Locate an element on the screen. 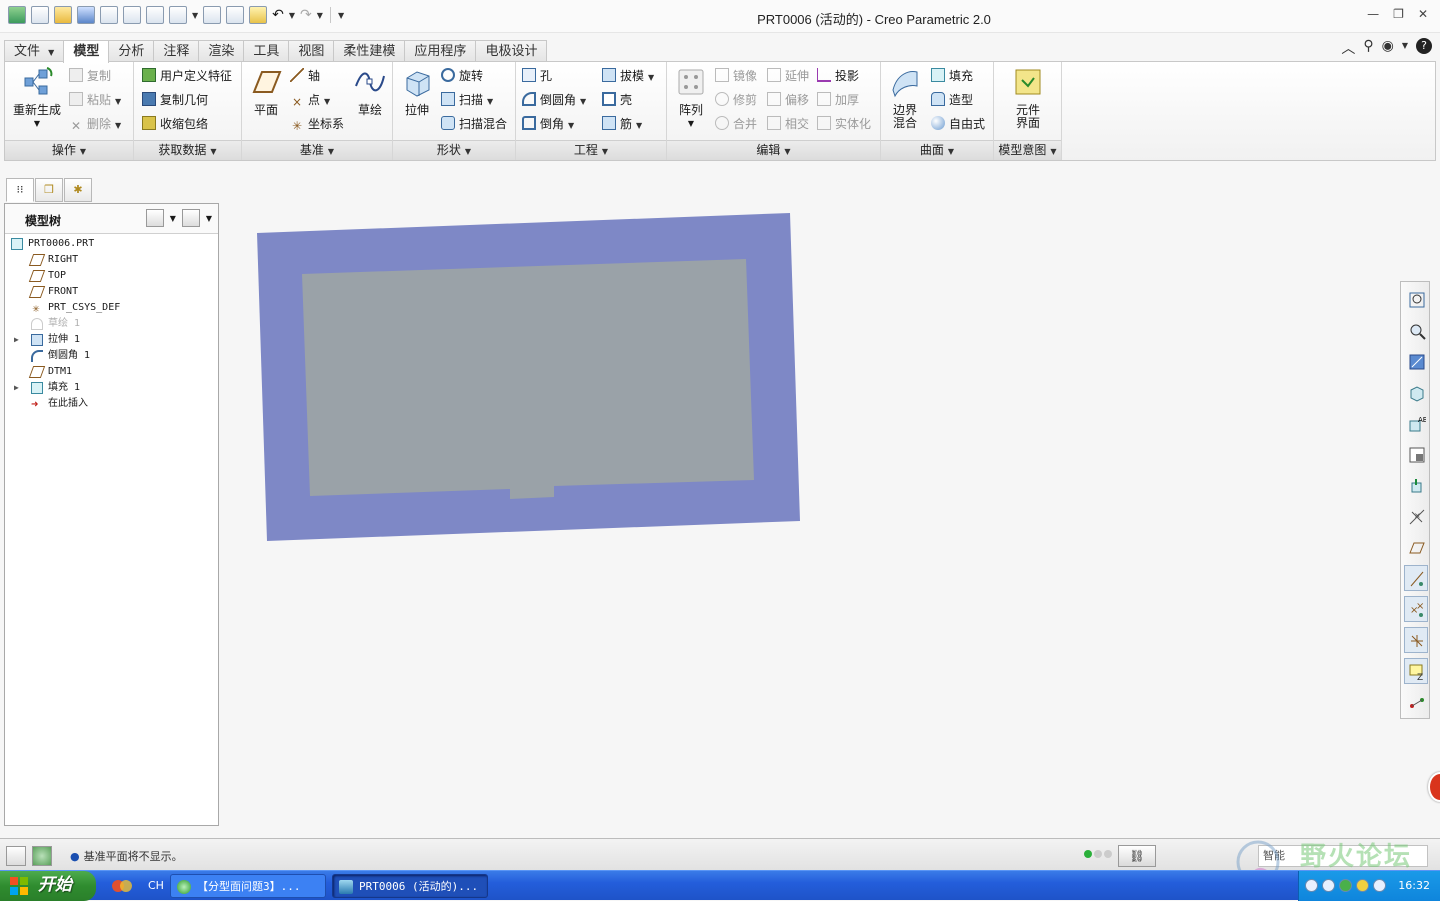 The image size is (1440, 901). folder-browser-tab-icon: ❒ is located at coordinates (49, 190).